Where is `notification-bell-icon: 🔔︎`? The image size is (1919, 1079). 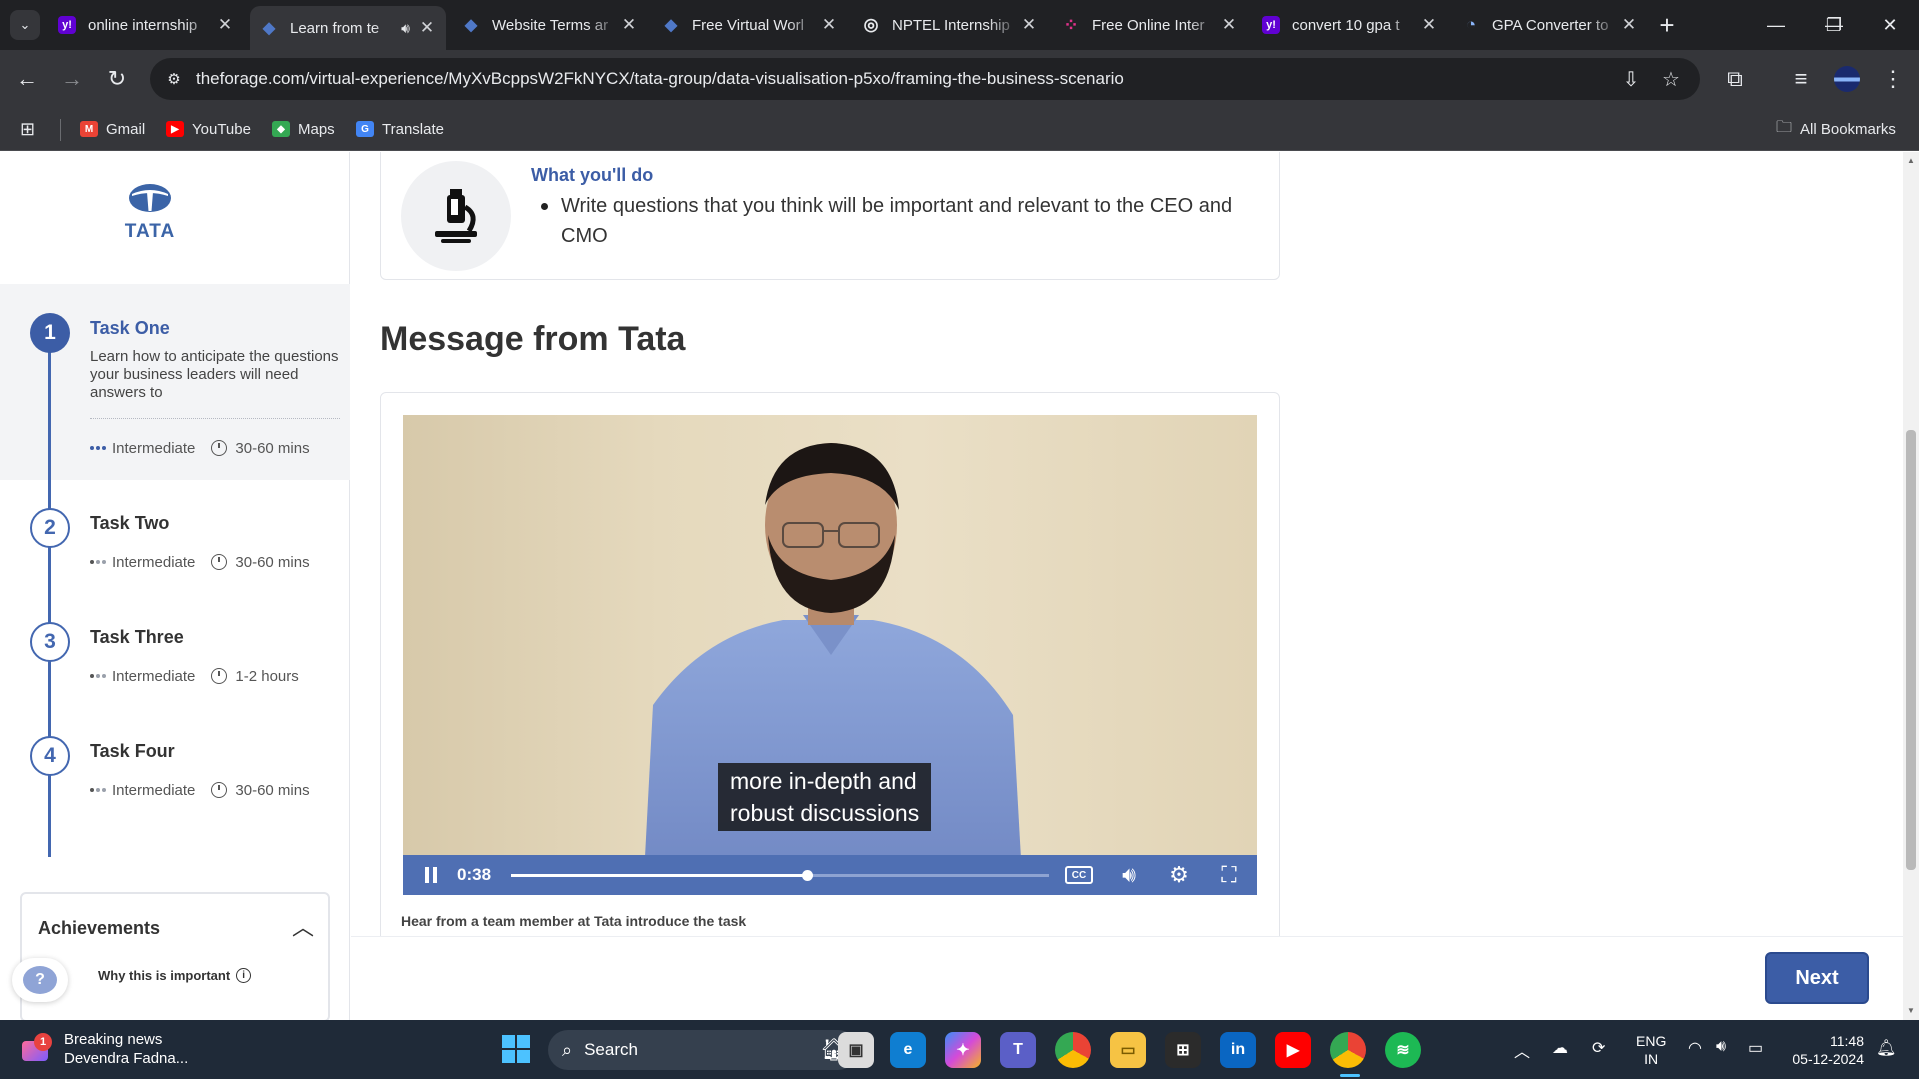
notification-bell-icon: 🔔︎ is located at coordinates (1886, 1048).